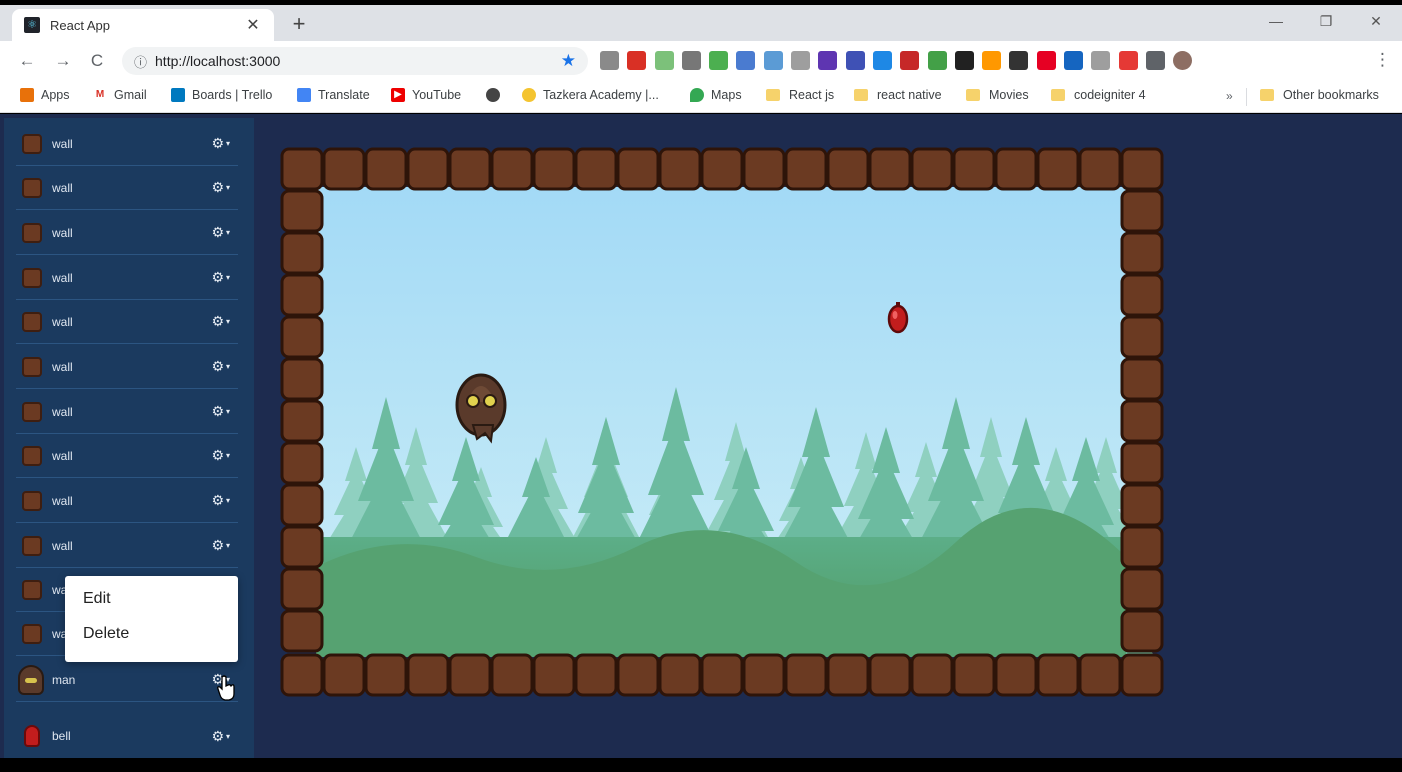 The width and height of the screenshot is (1402, 772). I want to click on entity-row-man: man ⚙ ▾, so click(127, 680).